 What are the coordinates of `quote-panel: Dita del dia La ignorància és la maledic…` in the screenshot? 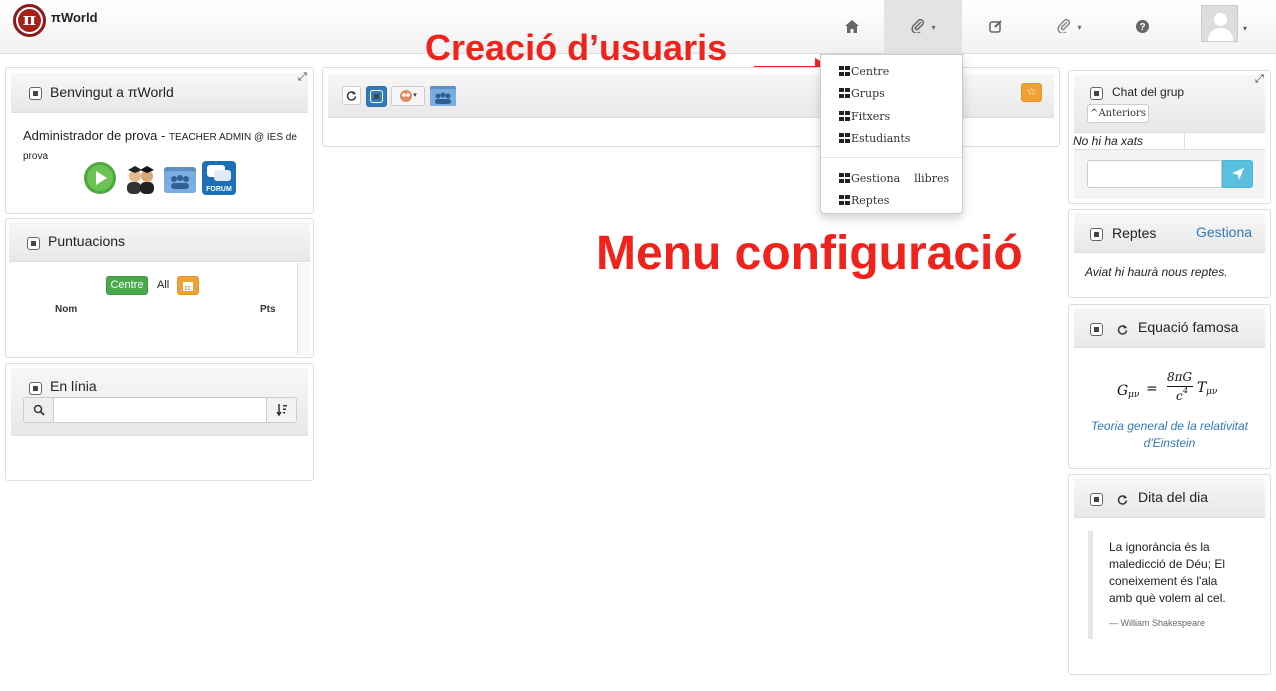 It's located at (1169, 574).